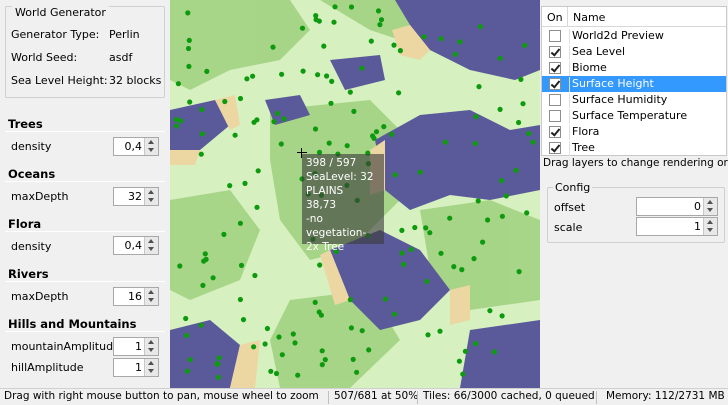 The width and height of the screenshot is (728, 405). What do you see at coordinates (647, 100) in the screenshot?
I see `layer-name: Surface Humidity` at bounding box center [647, 100].